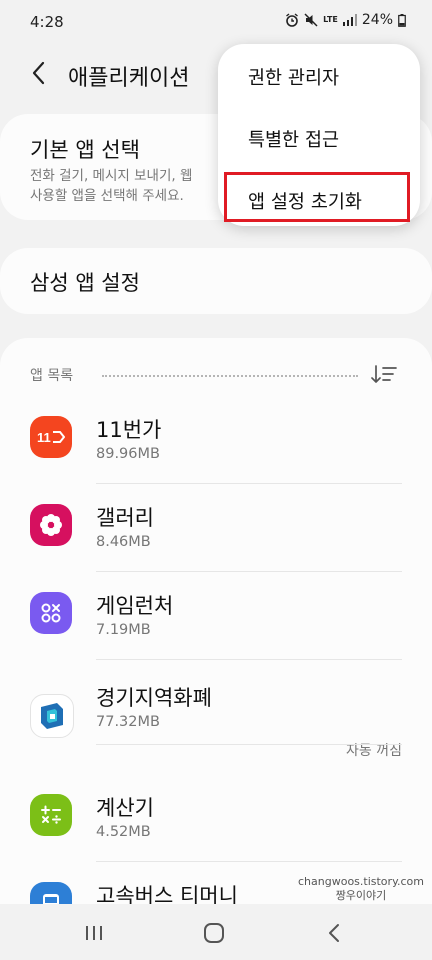  I want to click on default-apps-description: 전화 걸기, 메시지 보내기, 웹 사용할 앱을 선택해 주세요., so click(111, 186).